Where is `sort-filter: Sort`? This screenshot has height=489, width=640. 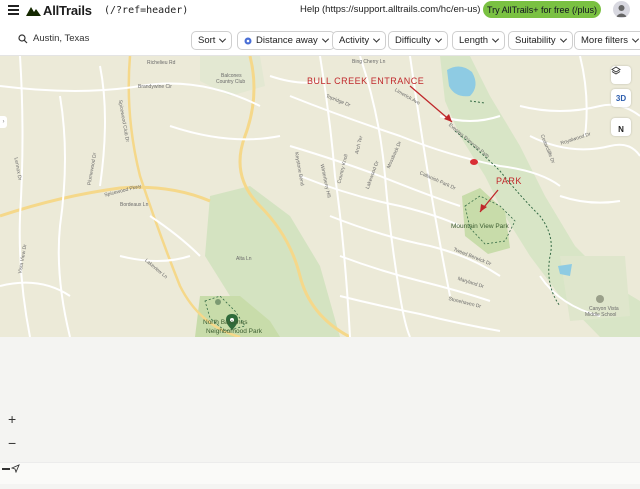
sort-filter: Sort is located at coordinates (212, 40).